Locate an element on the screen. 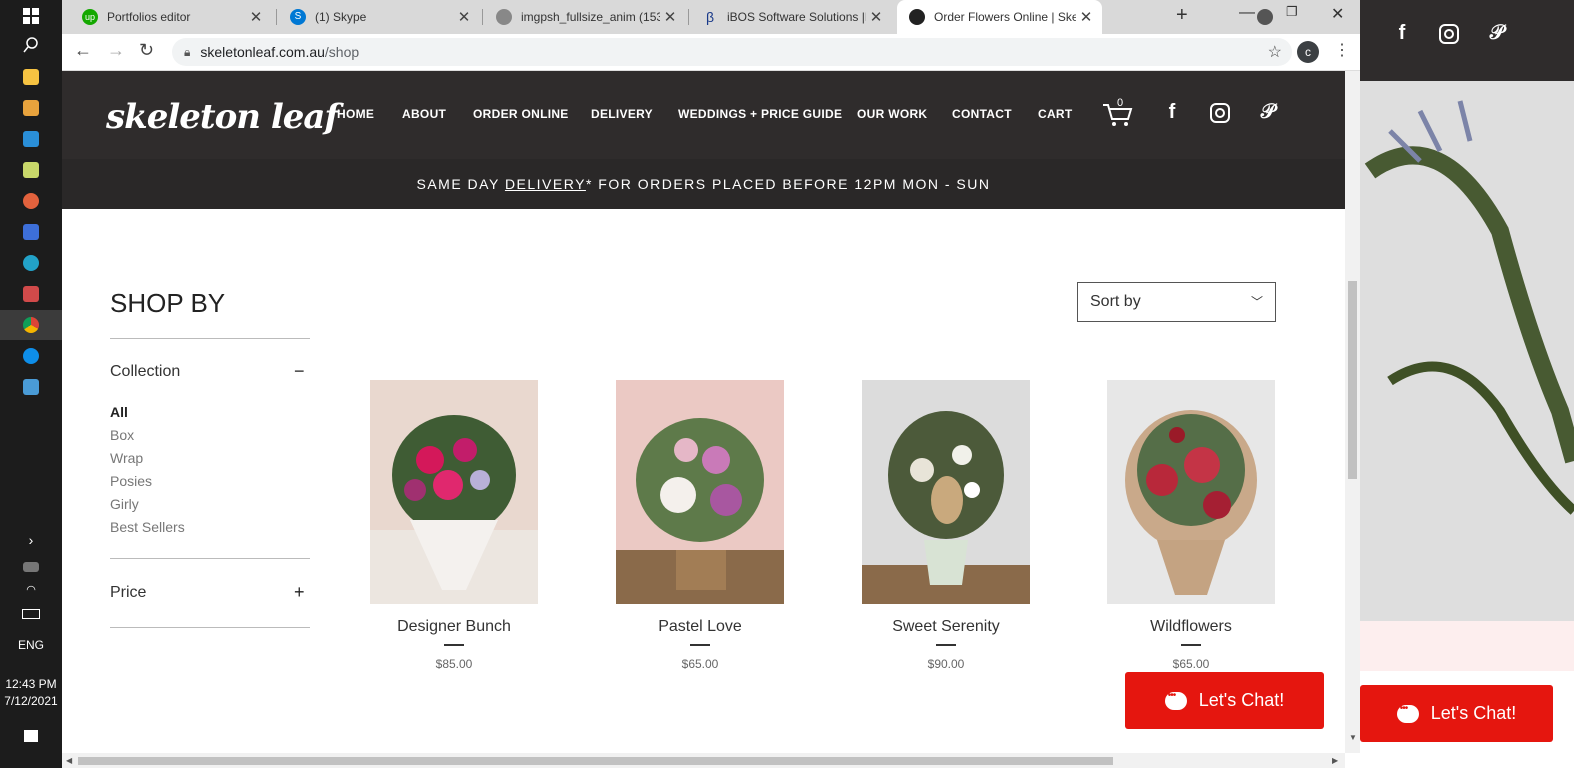 This screenshot has width=1574, height=768. tab: imgpsh_fullsize_anim (1530 ✕ is located at coordinates (581, 17).